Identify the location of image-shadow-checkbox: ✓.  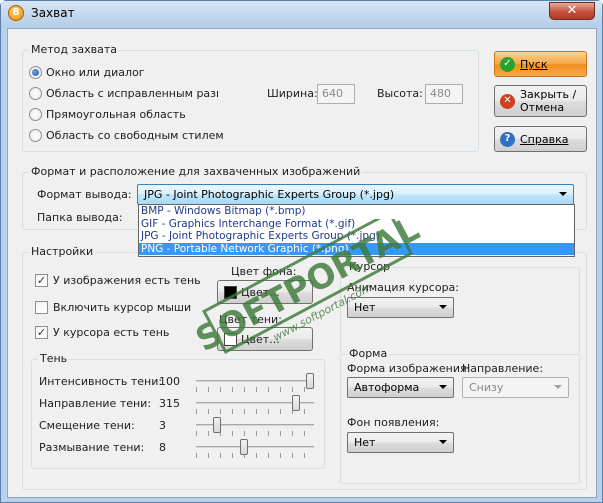
(41, 280).